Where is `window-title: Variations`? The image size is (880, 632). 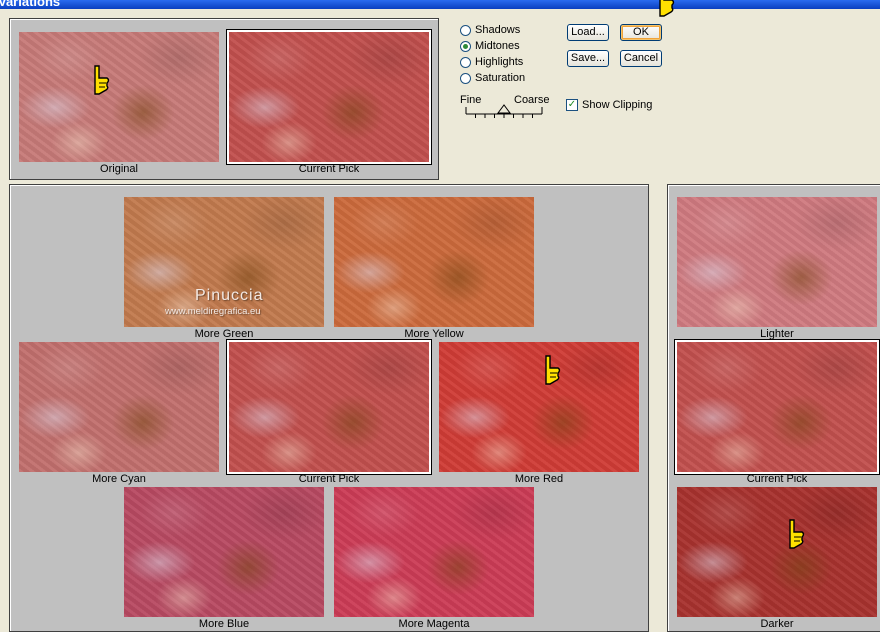
window-title: Variations is located at coordinates (30, 4).